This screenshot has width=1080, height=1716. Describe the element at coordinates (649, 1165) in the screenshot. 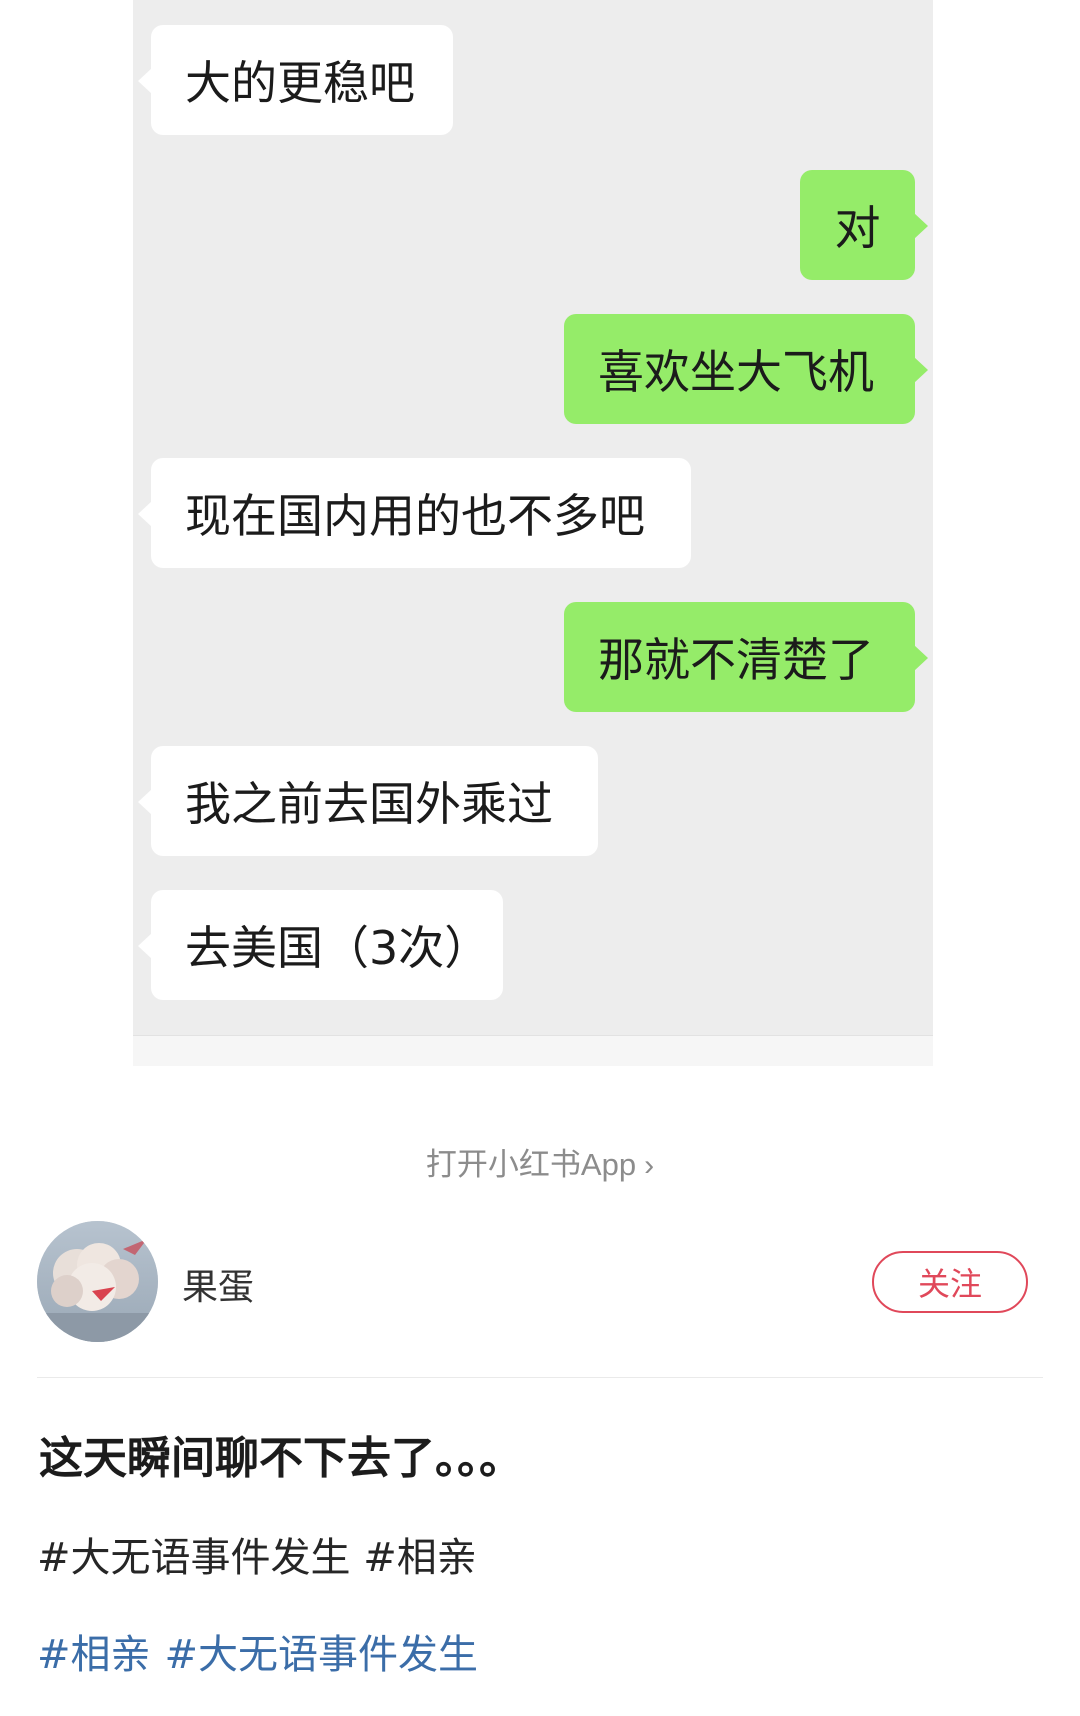

I see `chevron-right-icon: ›` at that location.